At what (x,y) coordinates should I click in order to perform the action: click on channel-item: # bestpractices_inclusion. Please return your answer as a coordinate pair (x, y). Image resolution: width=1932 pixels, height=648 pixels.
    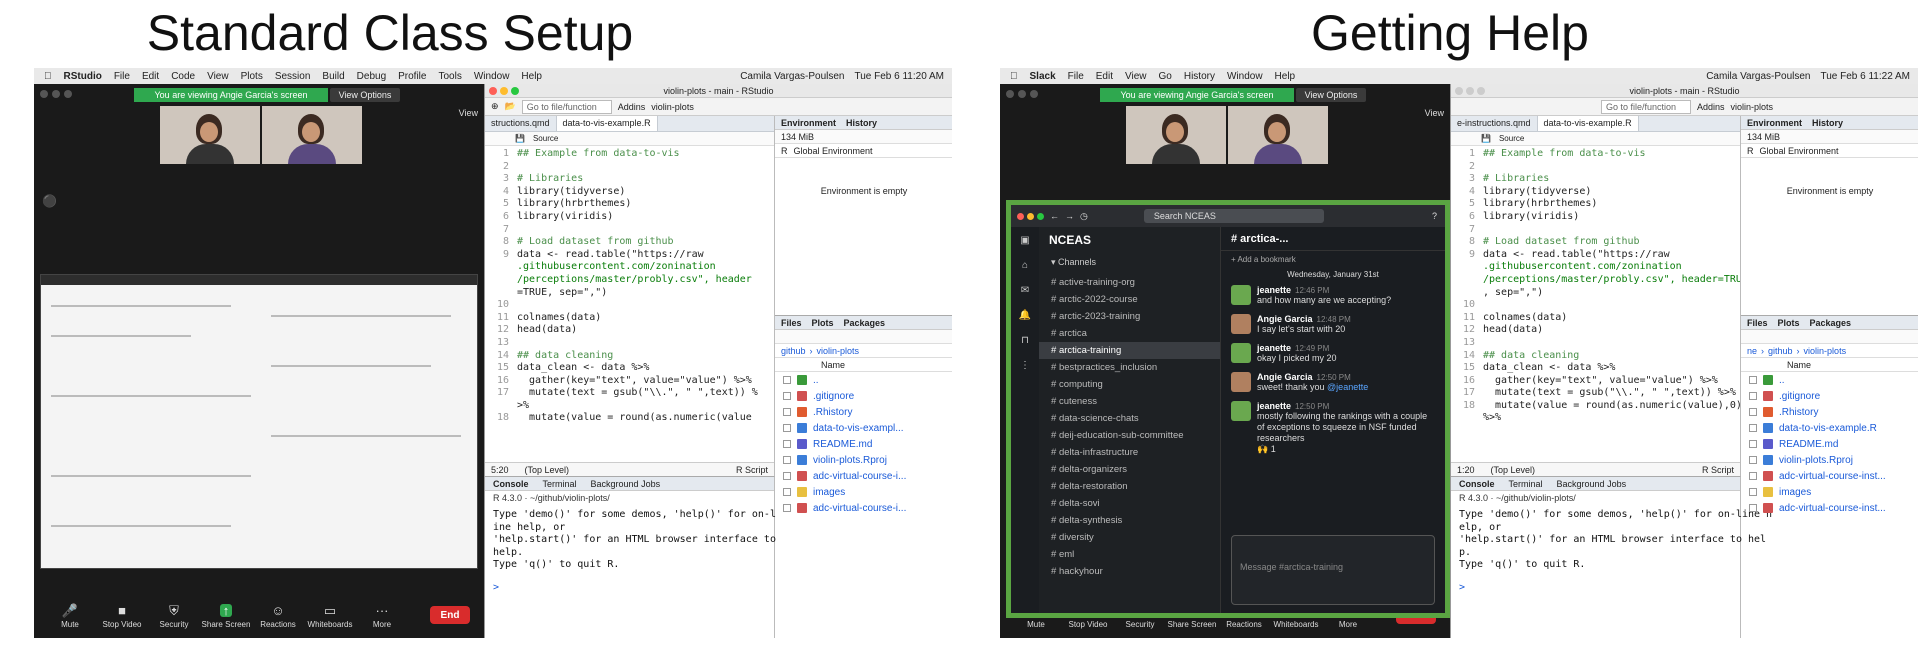
    Looking at the image, I should click on (1129, 367).